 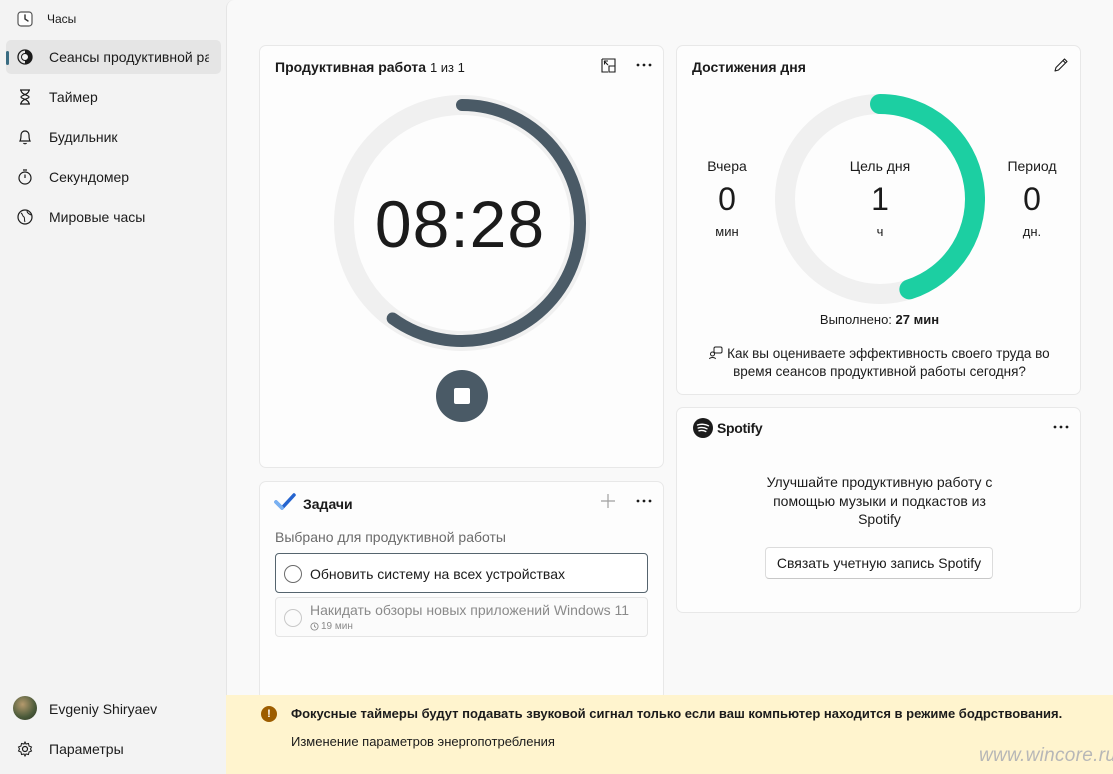 I want to click on task-duration: 19 мин, so click(x=337, y=626).